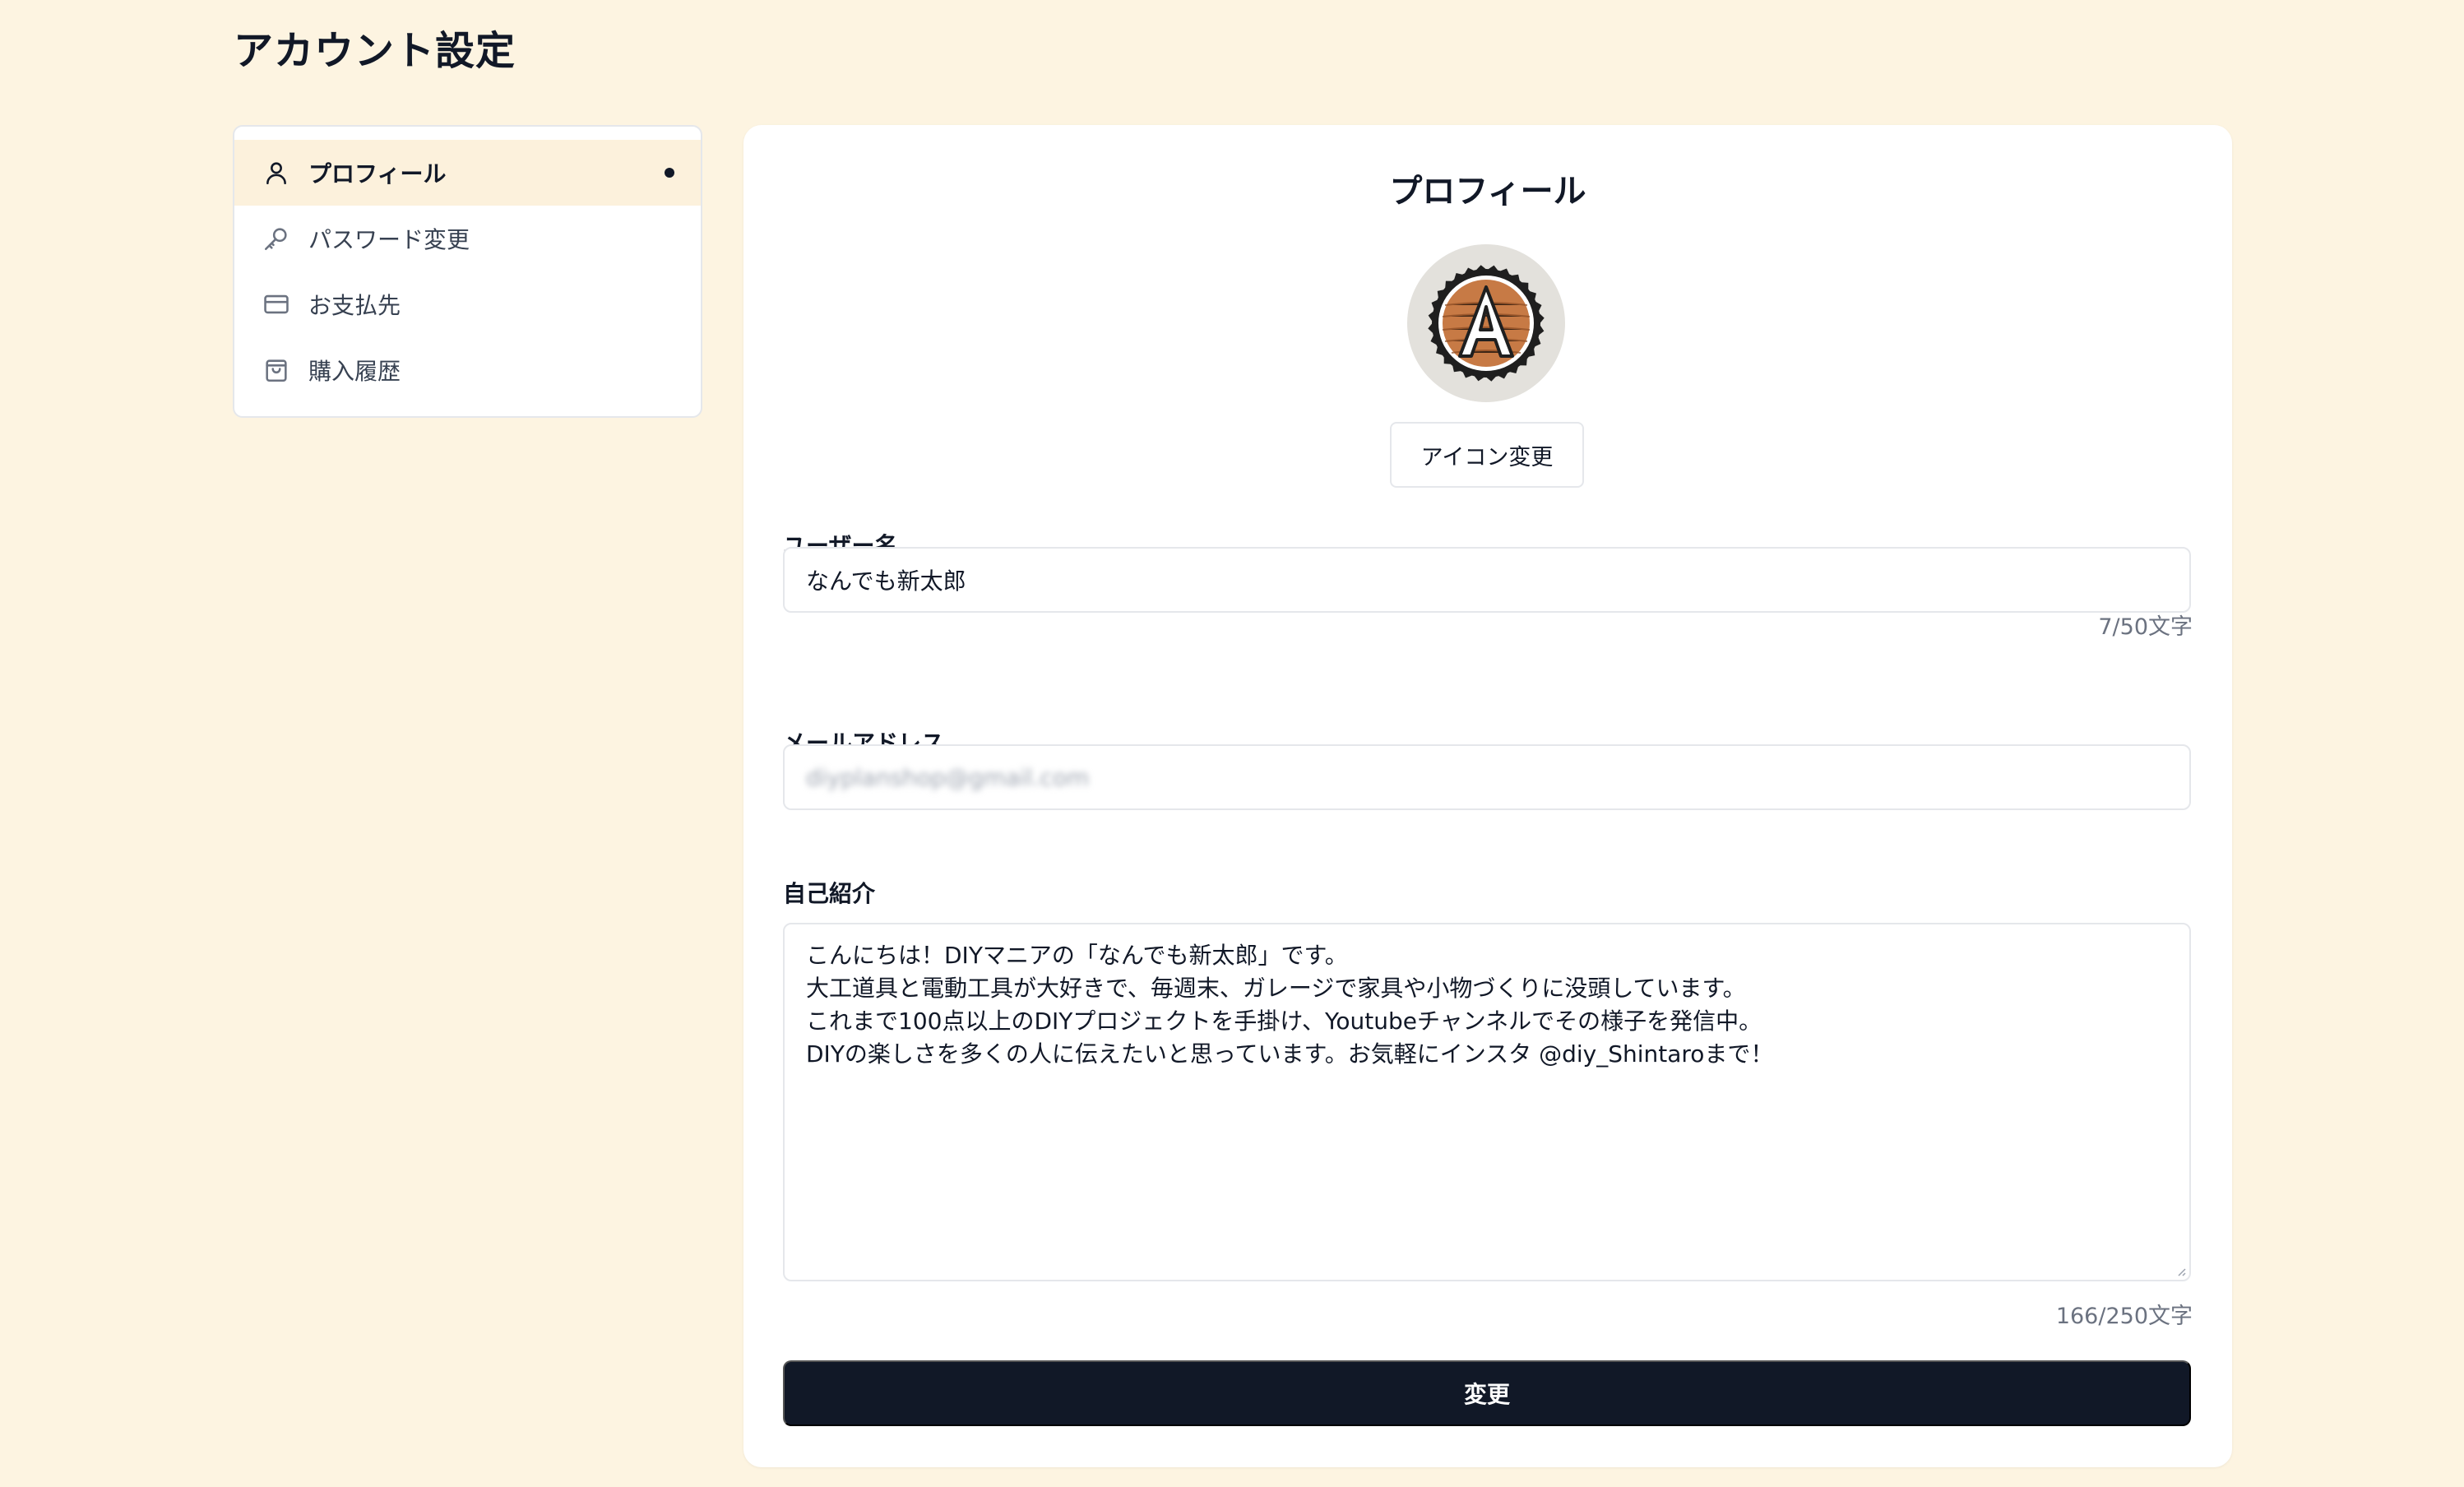 The height and width of the screenshot is (1487, 2464). I want to click on change-icon-button: アイコン変更, so click(1487, 455).